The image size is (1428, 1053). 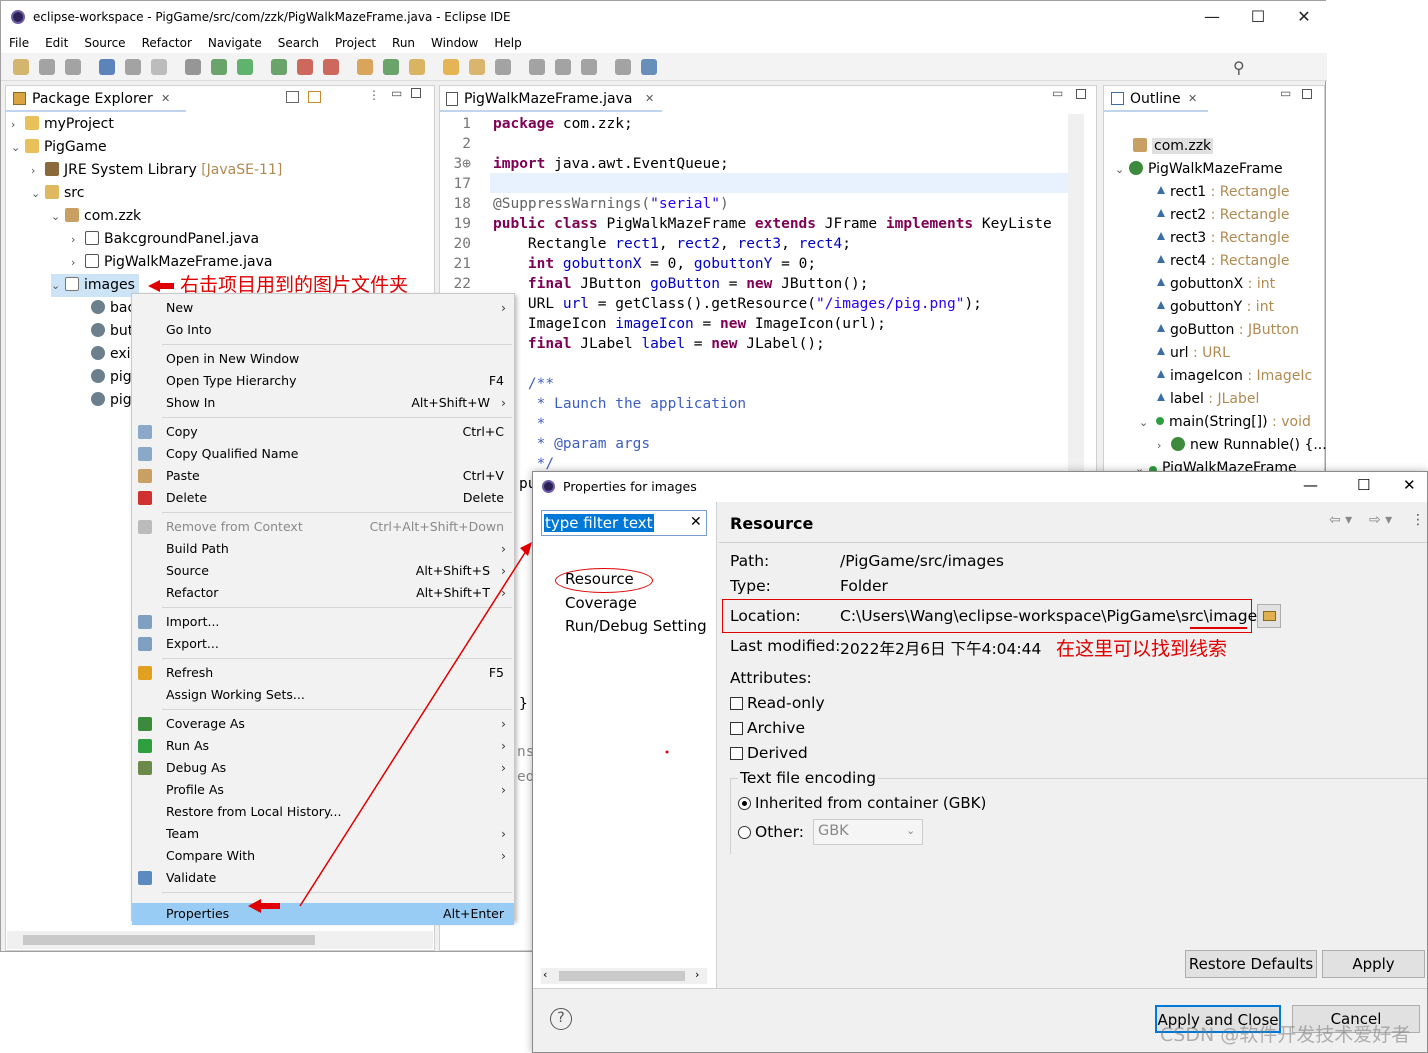 What do you see at coordinates (19, 43) in the screenshot?
I see `menu-file: File` at bounding box center [19, 43].